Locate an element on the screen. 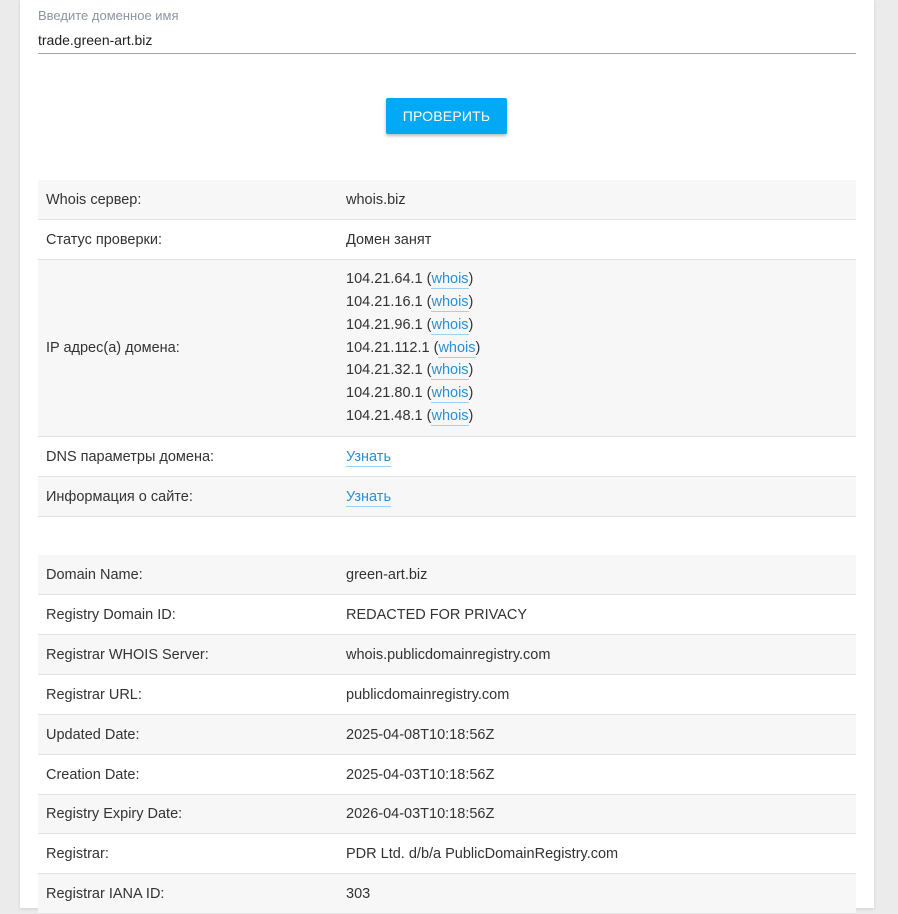  ip-address: 104.21.32.1 is located at coordinates (384, 370).